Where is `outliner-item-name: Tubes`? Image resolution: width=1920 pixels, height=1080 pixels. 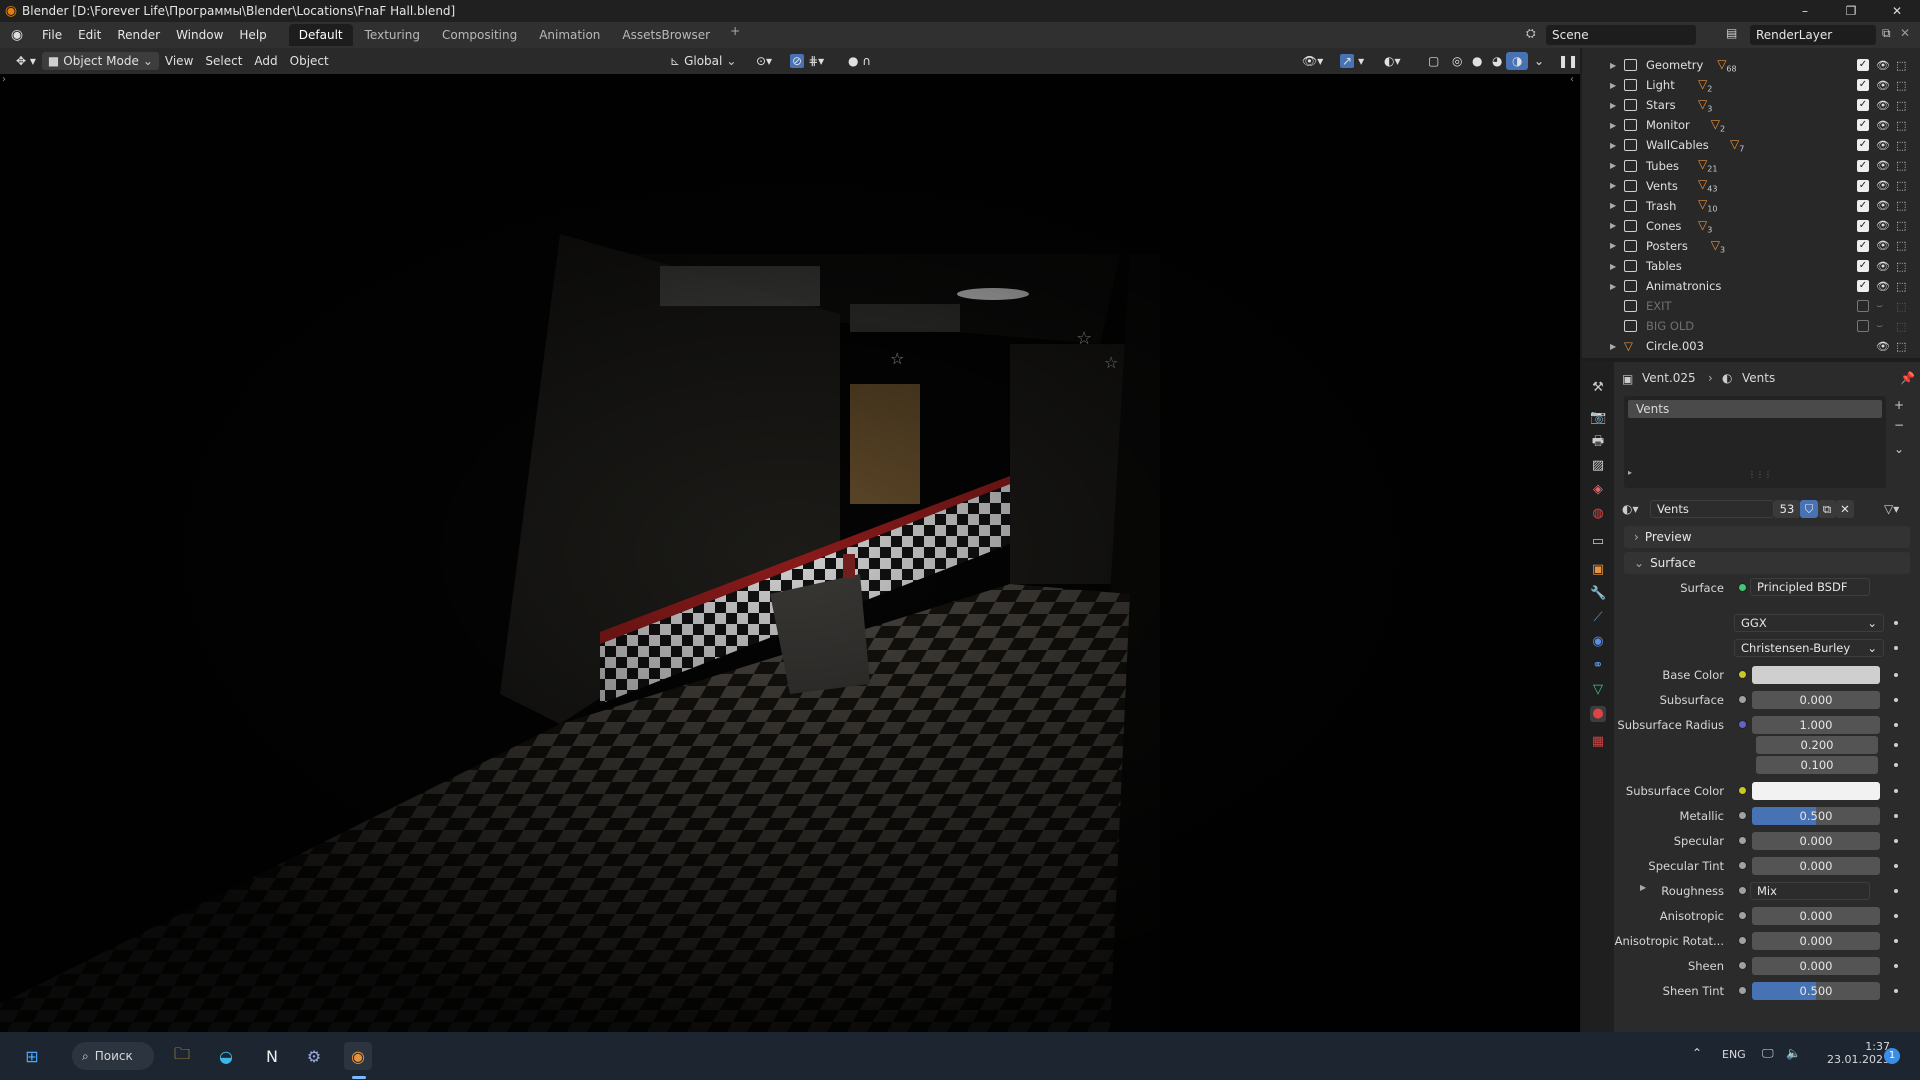
outliner-item-name: Tubes is located at coordinates (1662, 166).